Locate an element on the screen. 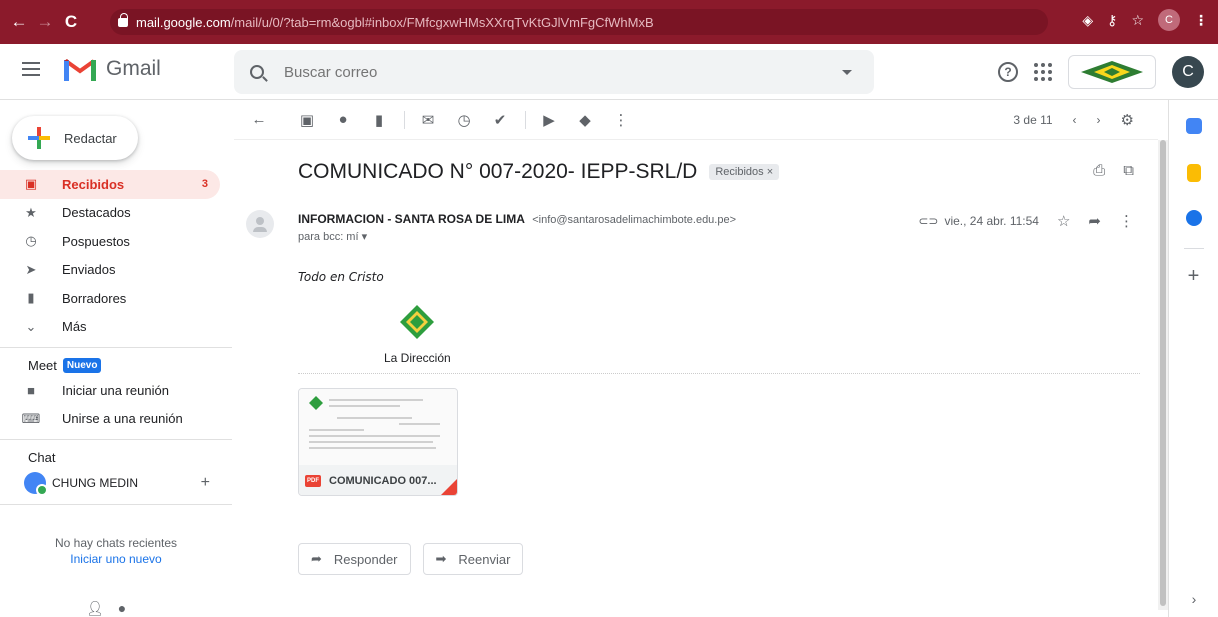 The height and width of the screenshot is (617, 1218). keyboard-icon: ⌨ is located at coordinates (31, 418).